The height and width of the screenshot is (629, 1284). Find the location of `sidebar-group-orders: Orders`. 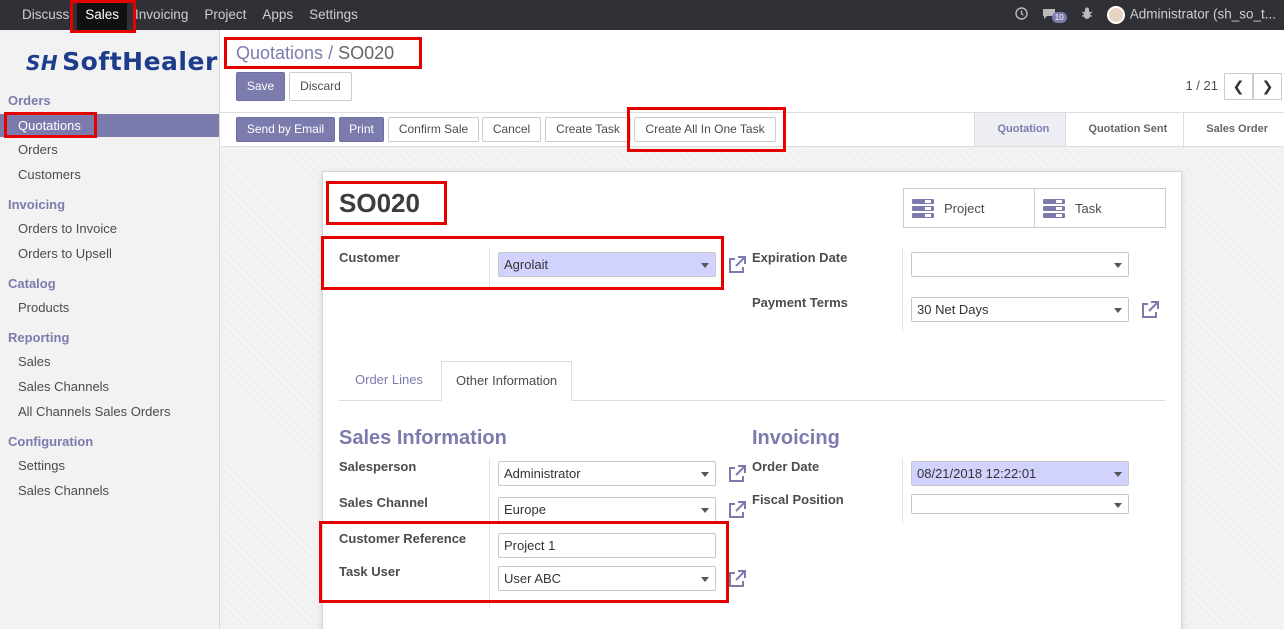

sidebar-group-orders: Orders is located at coordinates (29, 100).